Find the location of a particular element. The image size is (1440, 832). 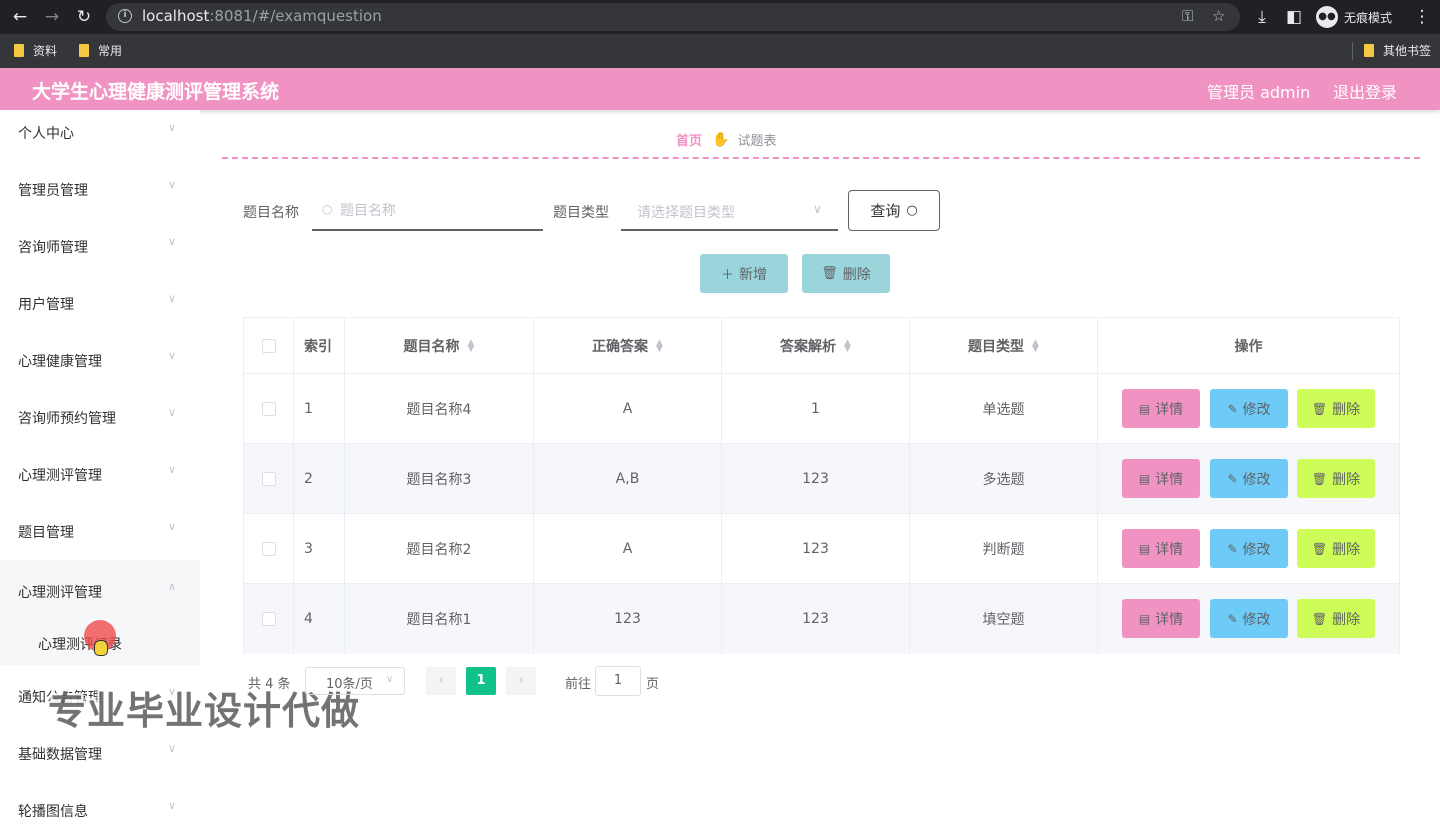

question-type-select: 请选择题目类型 ∨ is located at coordinates (729, 212).